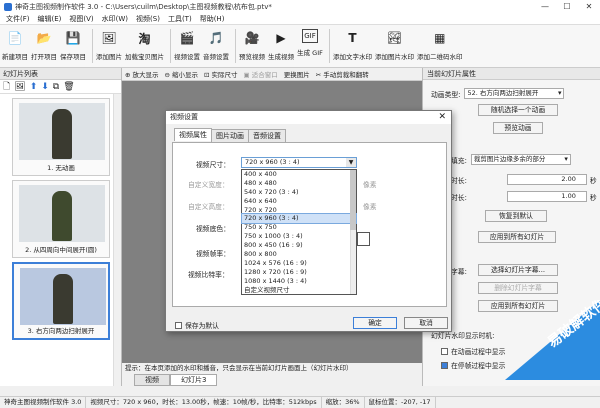 The image size is (600, 408). Describe the element at coordinates (212, 19) in the screenshot. I see `menu-help: 帮助(H)` at that location.